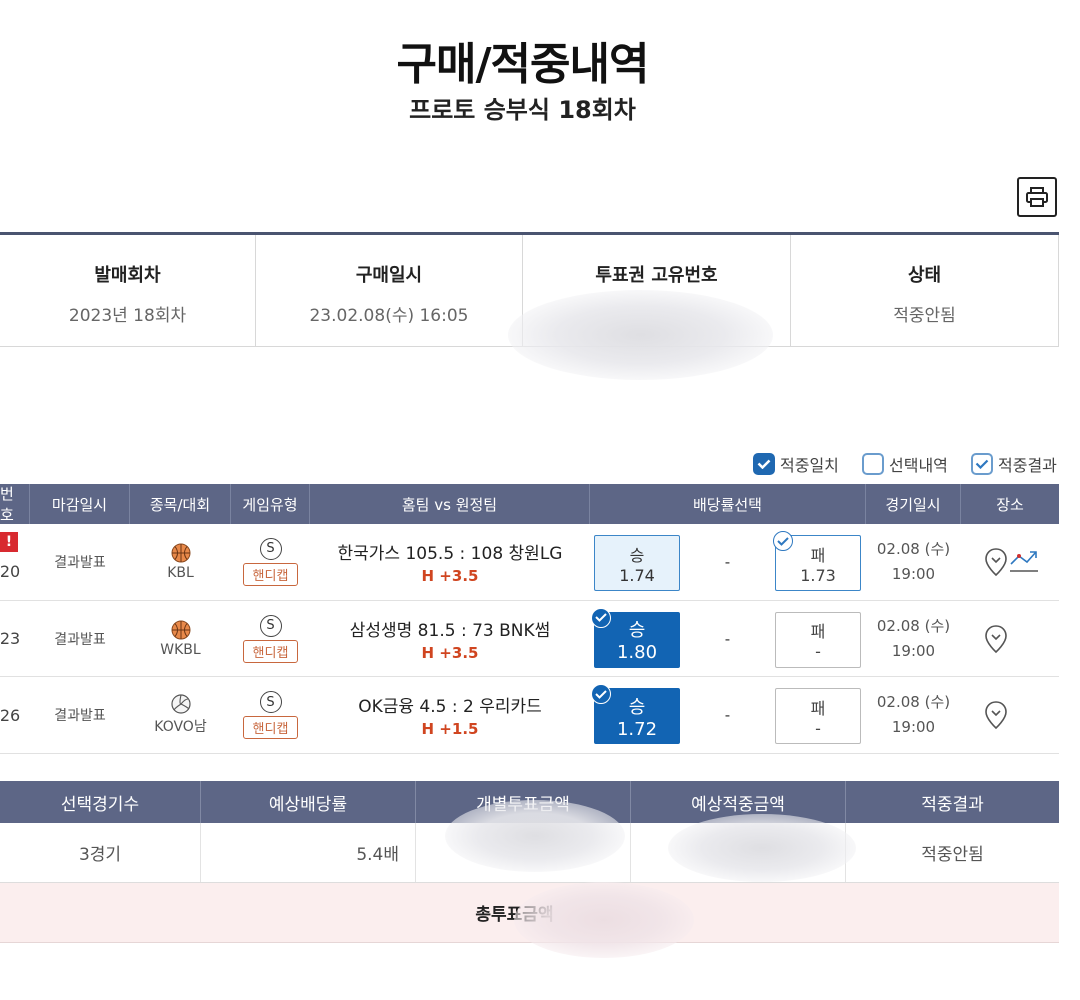  What do you see at coordinates (180, 572) in the screenshot?
I see `row-league: KBL` at bounding box center [180, 572].